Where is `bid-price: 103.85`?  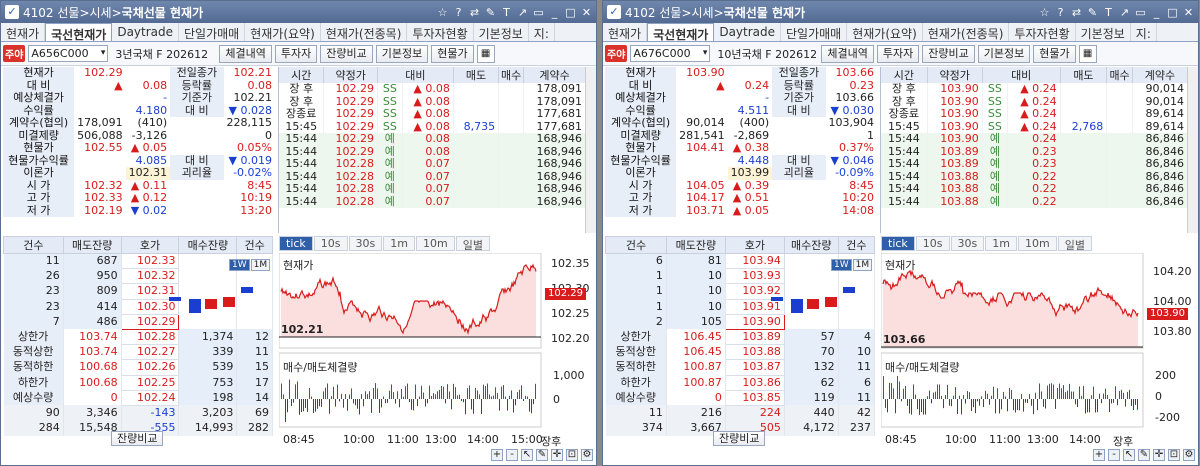
bid-price: 103.85 is located at coordinates (754, 397).